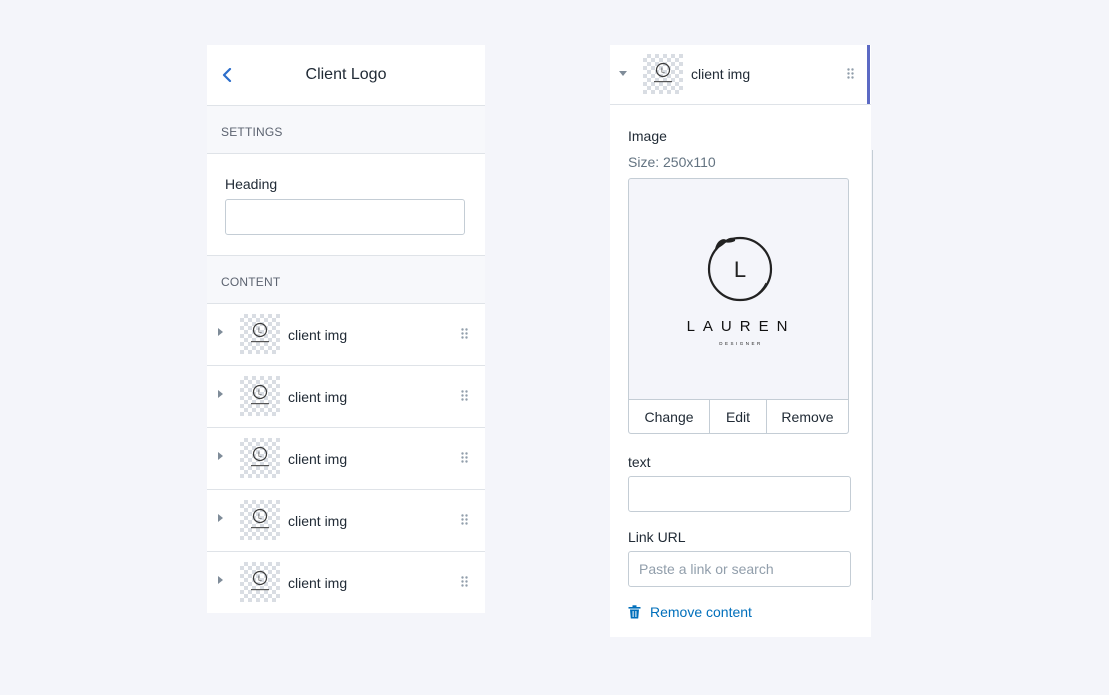 The height and width of the screenshot is (695, 1109). What do you see at coordinates (741, 291) in the screenshot?
I see `lauren-logo: L LAUREN DESIGNER` at bounding box center [741, 291].